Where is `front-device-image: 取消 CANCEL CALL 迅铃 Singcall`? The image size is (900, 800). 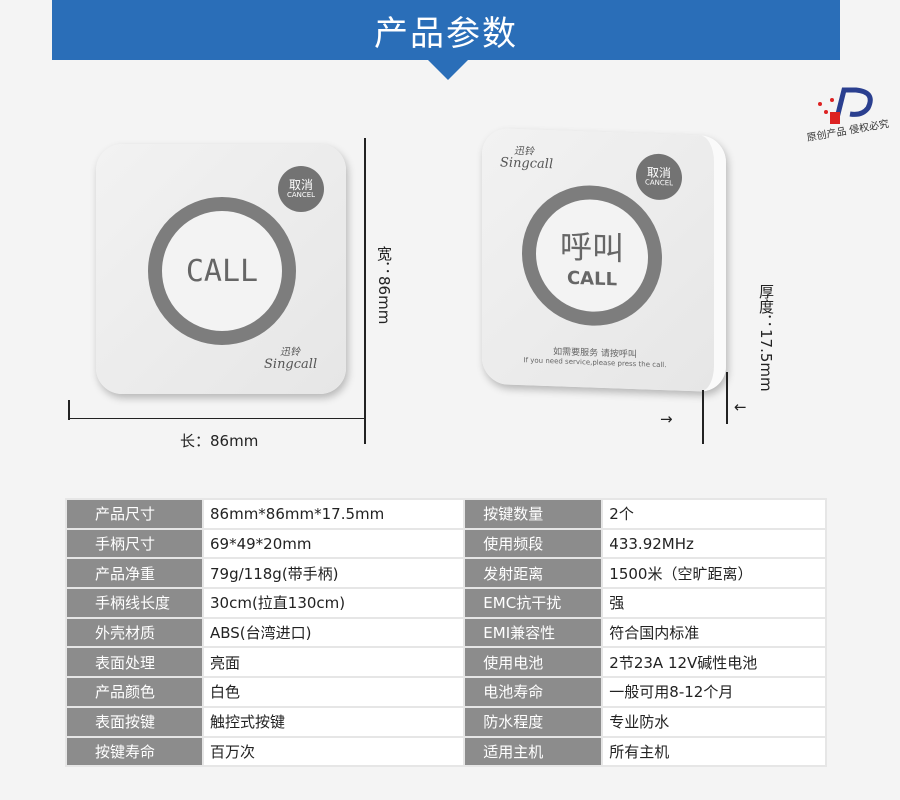
front-device-image: 取消 CANCEL CALL 迅铃 Singcall is located at coordinates (221, 269).